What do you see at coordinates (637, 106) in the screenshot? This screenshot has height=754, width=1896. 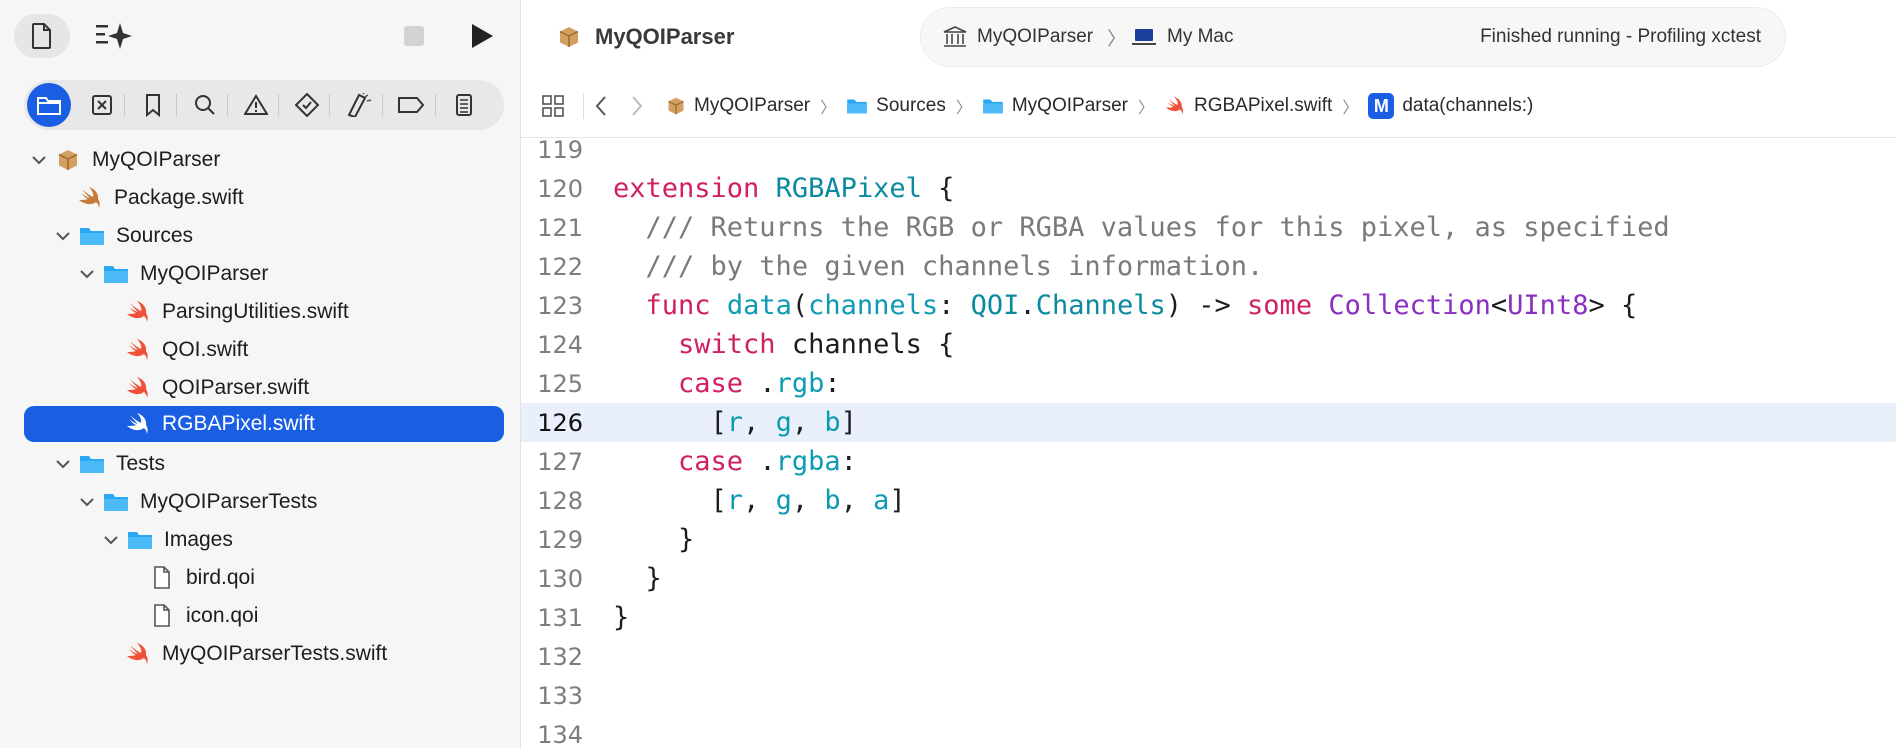 I see `chevron-right-icon` at bounding box center [637, 106].